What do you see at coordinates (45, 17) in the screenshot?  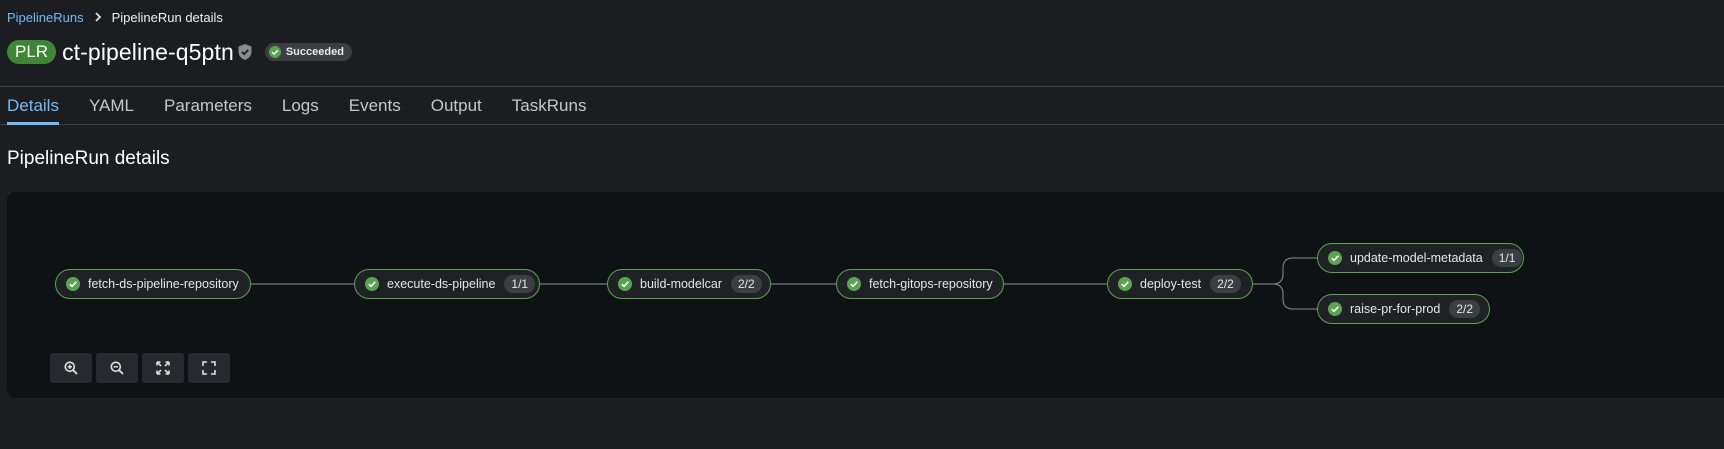 I see `breadcrumb-link-pipelineruns: PipelineRuns` at bounding box center [45, 17].